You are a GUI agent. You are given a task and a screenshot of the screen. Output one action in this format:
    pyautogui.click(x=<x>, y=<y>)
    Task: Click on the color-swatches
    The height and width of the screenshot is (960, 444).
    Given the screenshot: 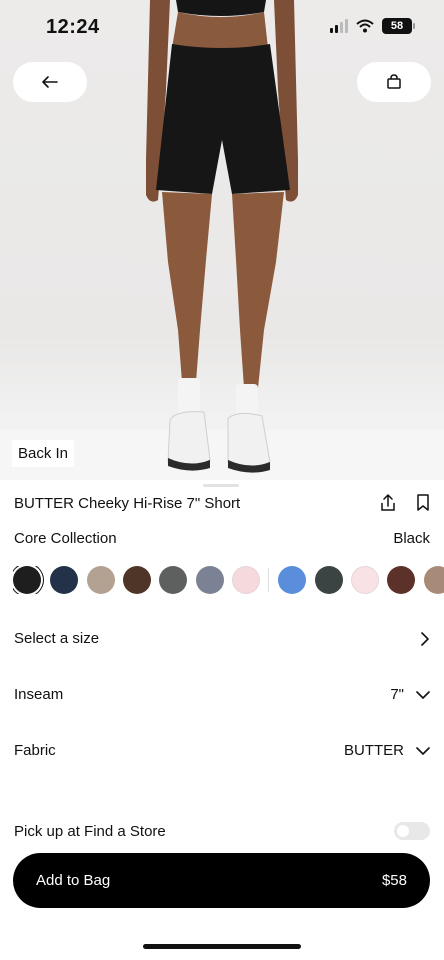 What is the action you would take?
    pyautogui.click(x=228, y=580)
    